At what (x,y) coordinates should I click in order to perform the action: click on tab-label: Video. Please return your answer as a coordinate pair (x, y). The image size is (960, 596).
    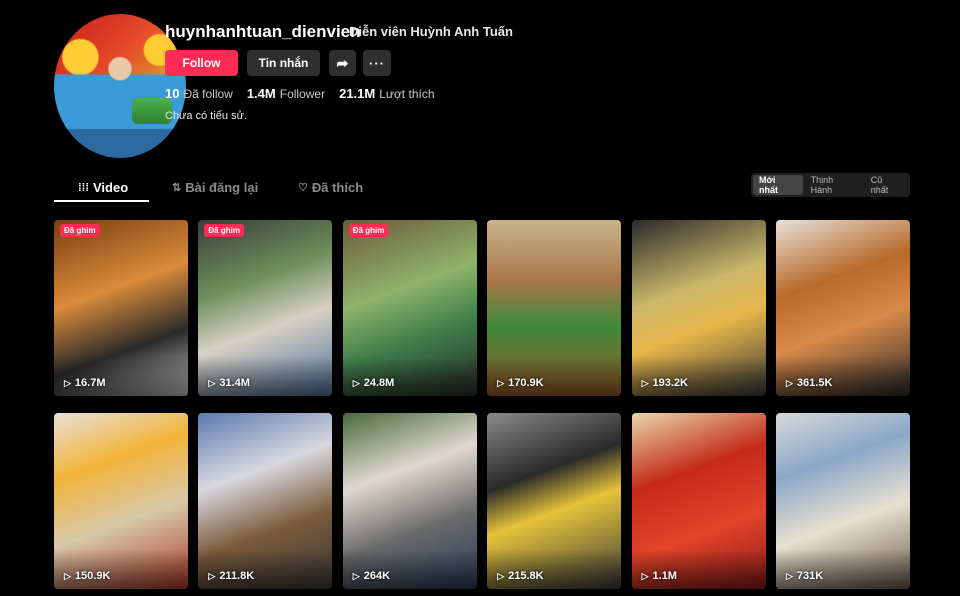
    Looking at the image, I should click on (111, 187).